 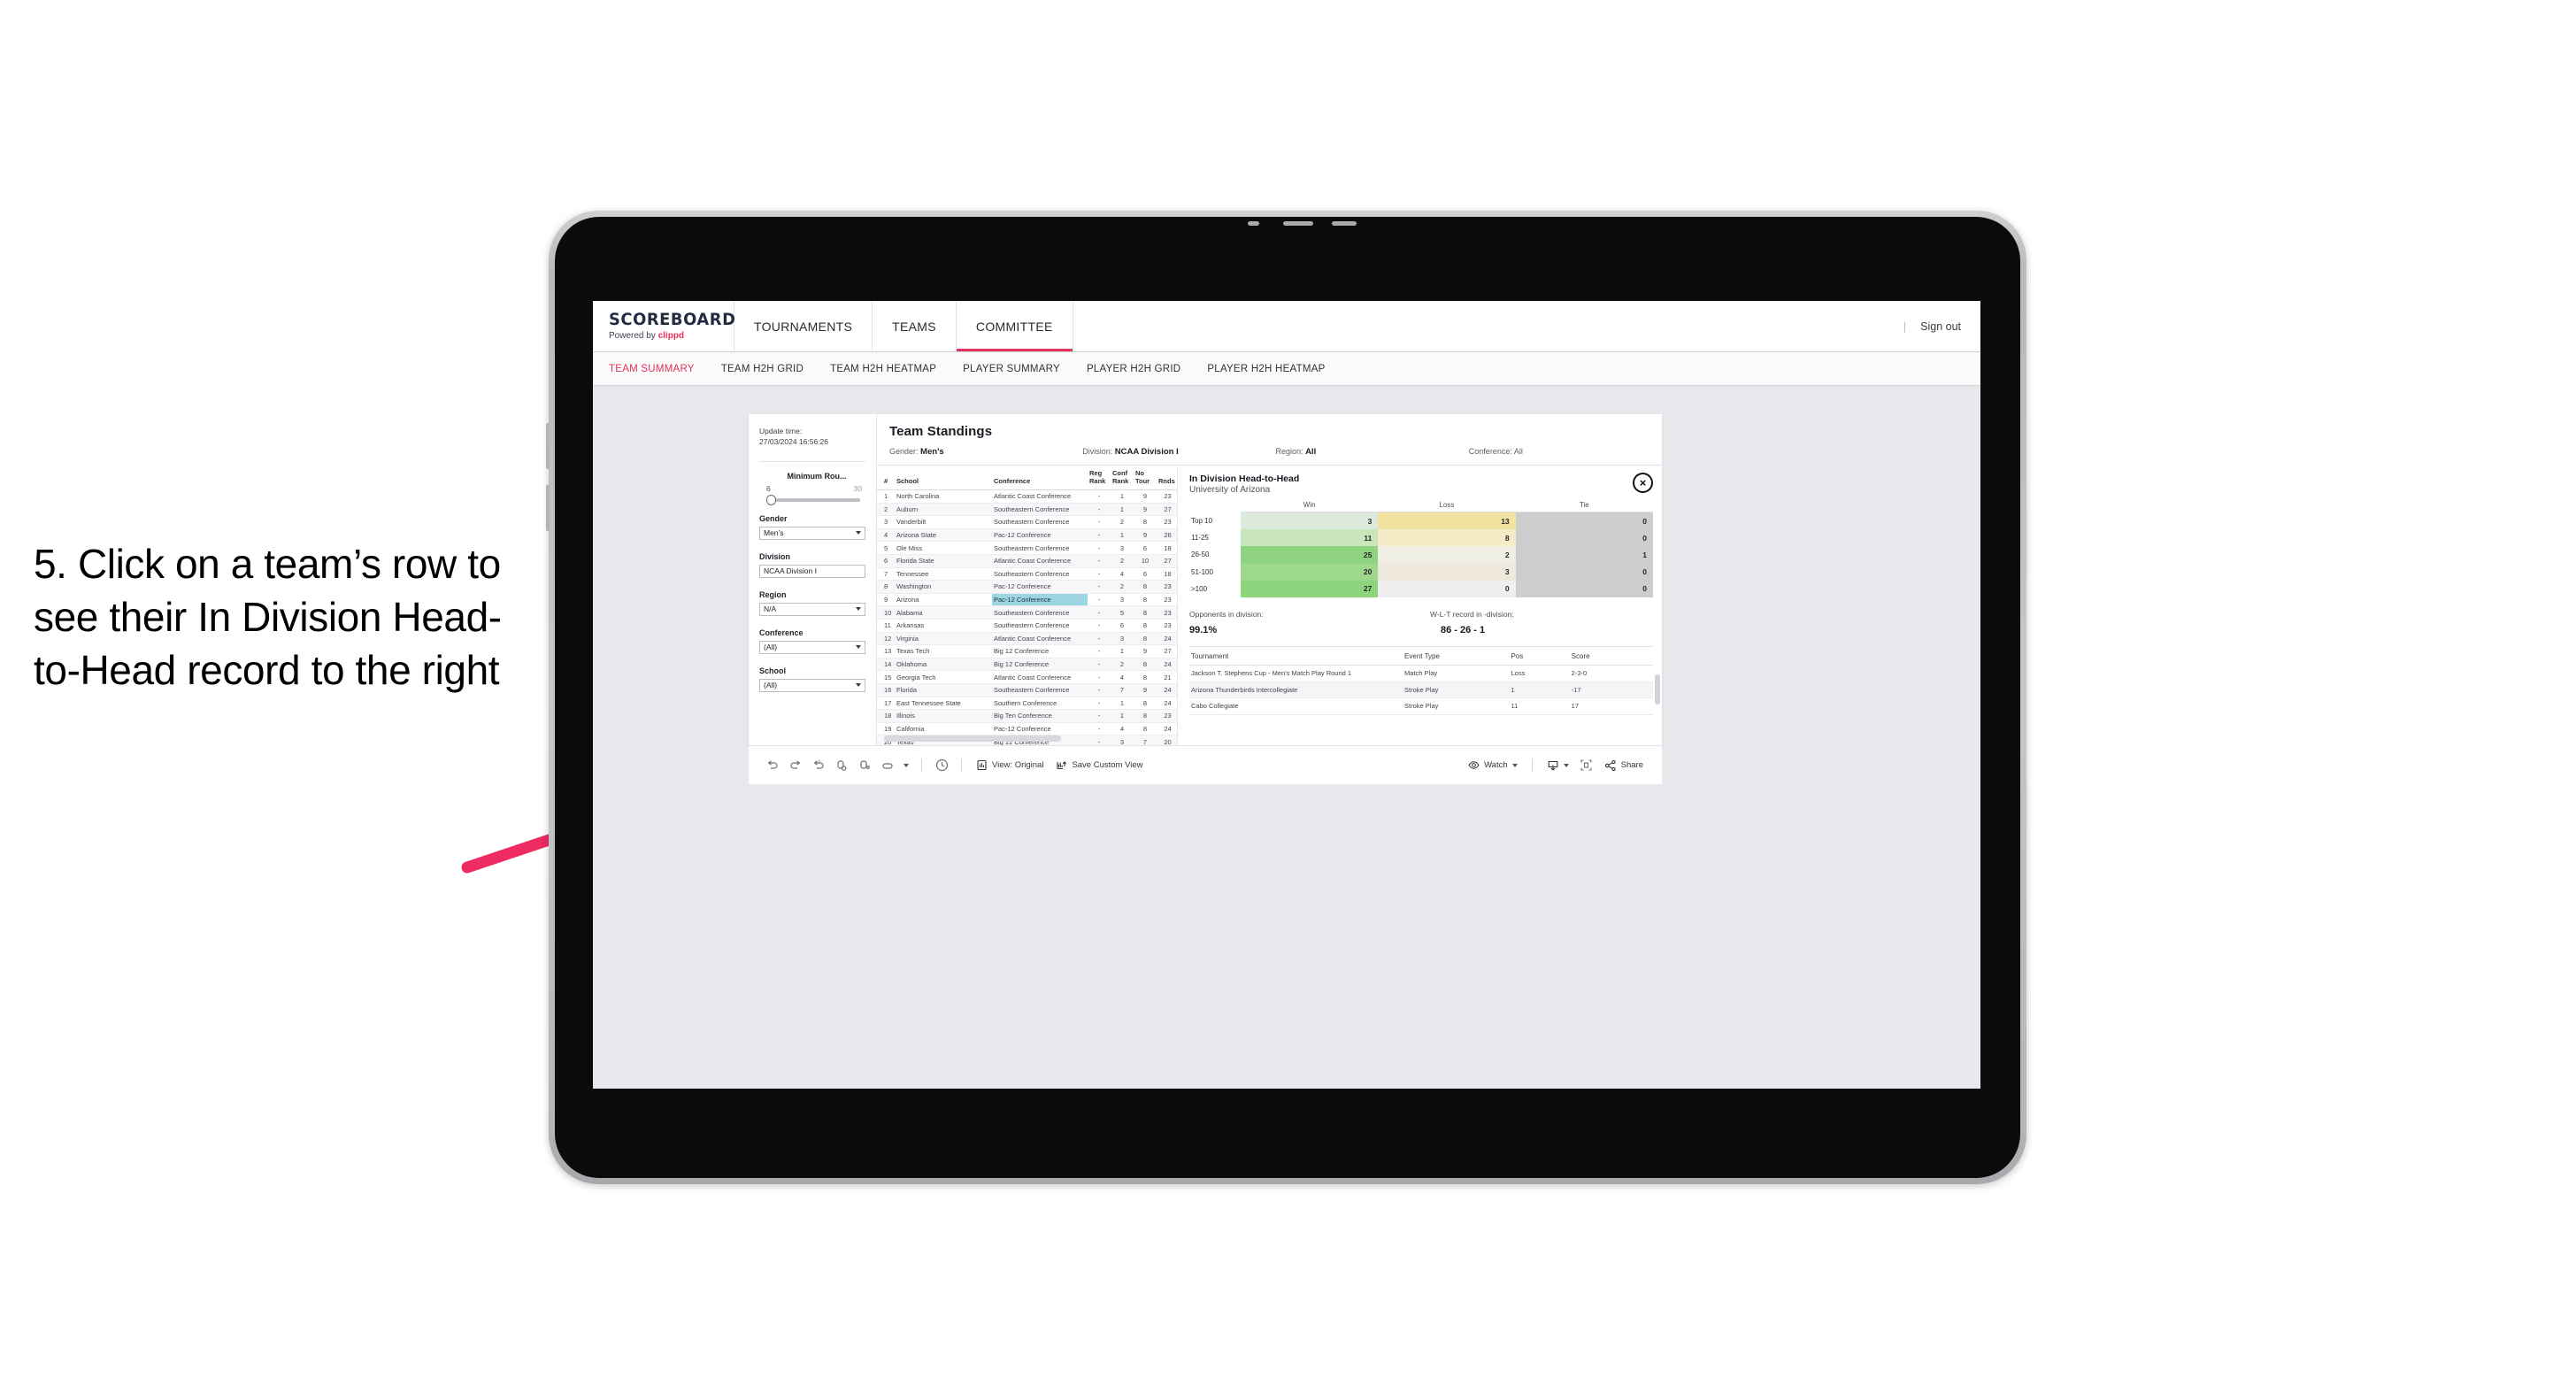 What do you see at coordinates (803, 326) in the screenshot?
I see `nav-tab-tournaments: TOURNAMENTS` at bounding box center [803, 326].